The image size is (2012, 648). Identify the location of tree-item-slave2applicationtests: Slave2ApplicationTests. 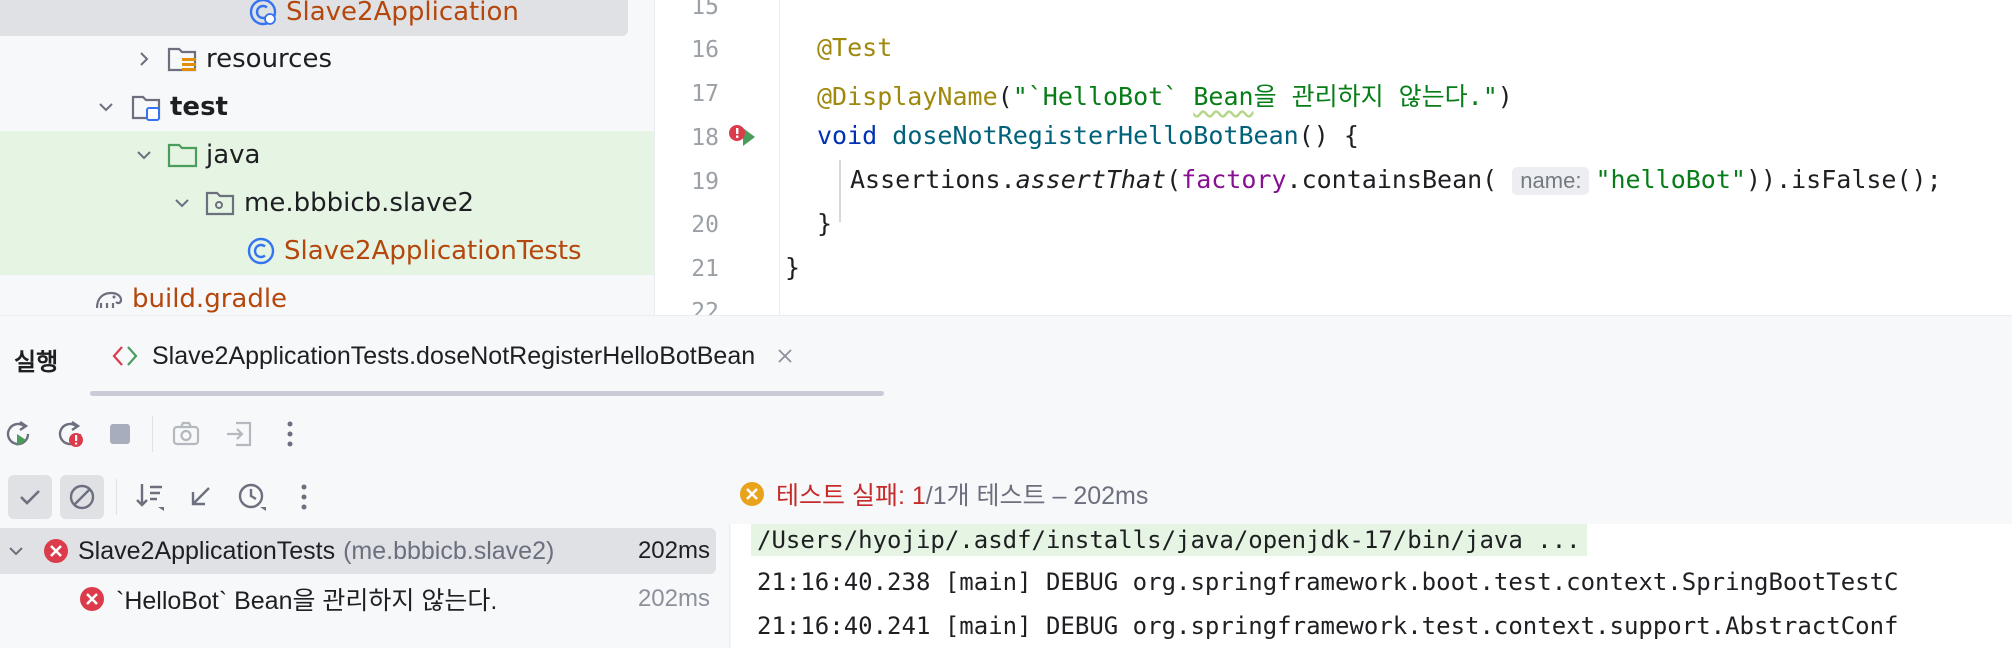
(327, 251).